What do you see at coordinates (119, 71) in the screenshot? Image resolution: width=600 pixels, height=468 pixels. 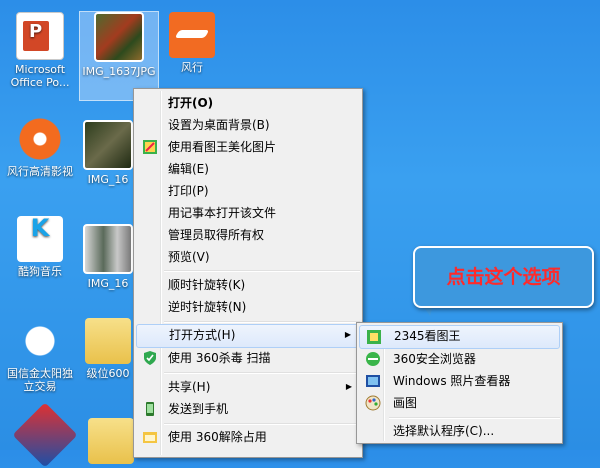 I see `desktop-icon-label: IMG_1637JPG` at bounding box center [119, 71].